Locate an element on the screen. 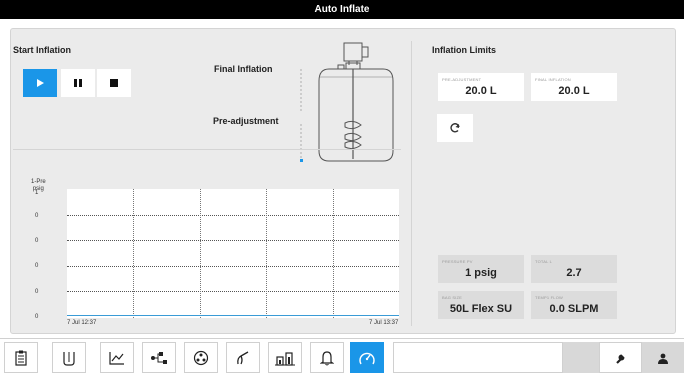  card-value: 50L Flex SU is located at coordinates (481, 309).